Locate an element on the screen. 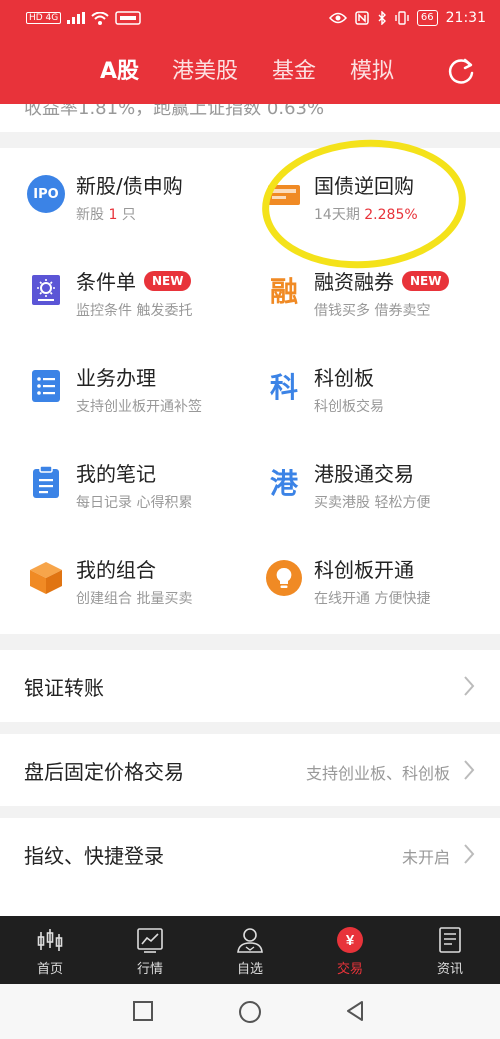 Image resolution: width=500 pixels, height=1039 pixels. tab-market: 行情 is located at coordinates (150, 950).